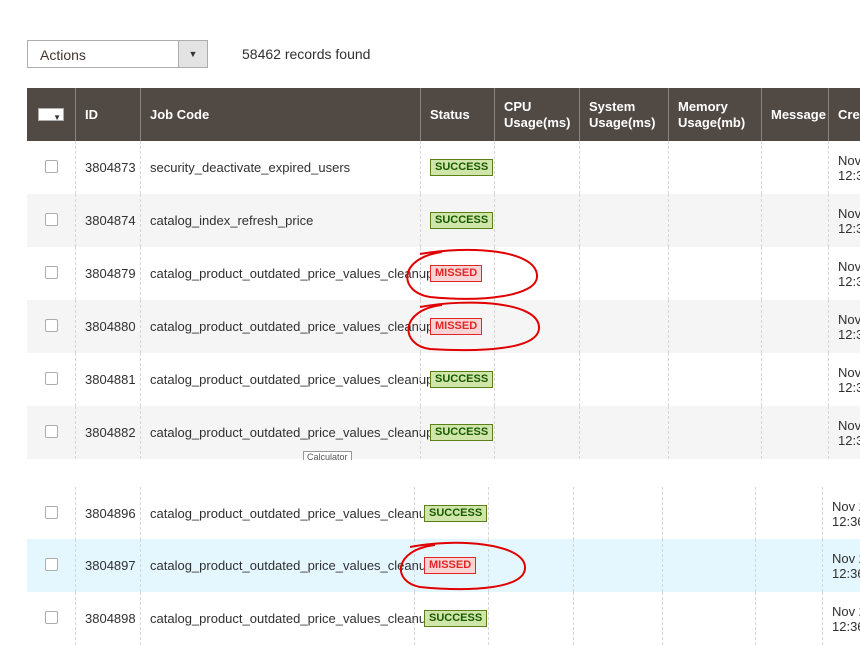 The width and height of the screenshot is (860, 645). I want to click on status-badge: SUCCESS, so click(456, 618).